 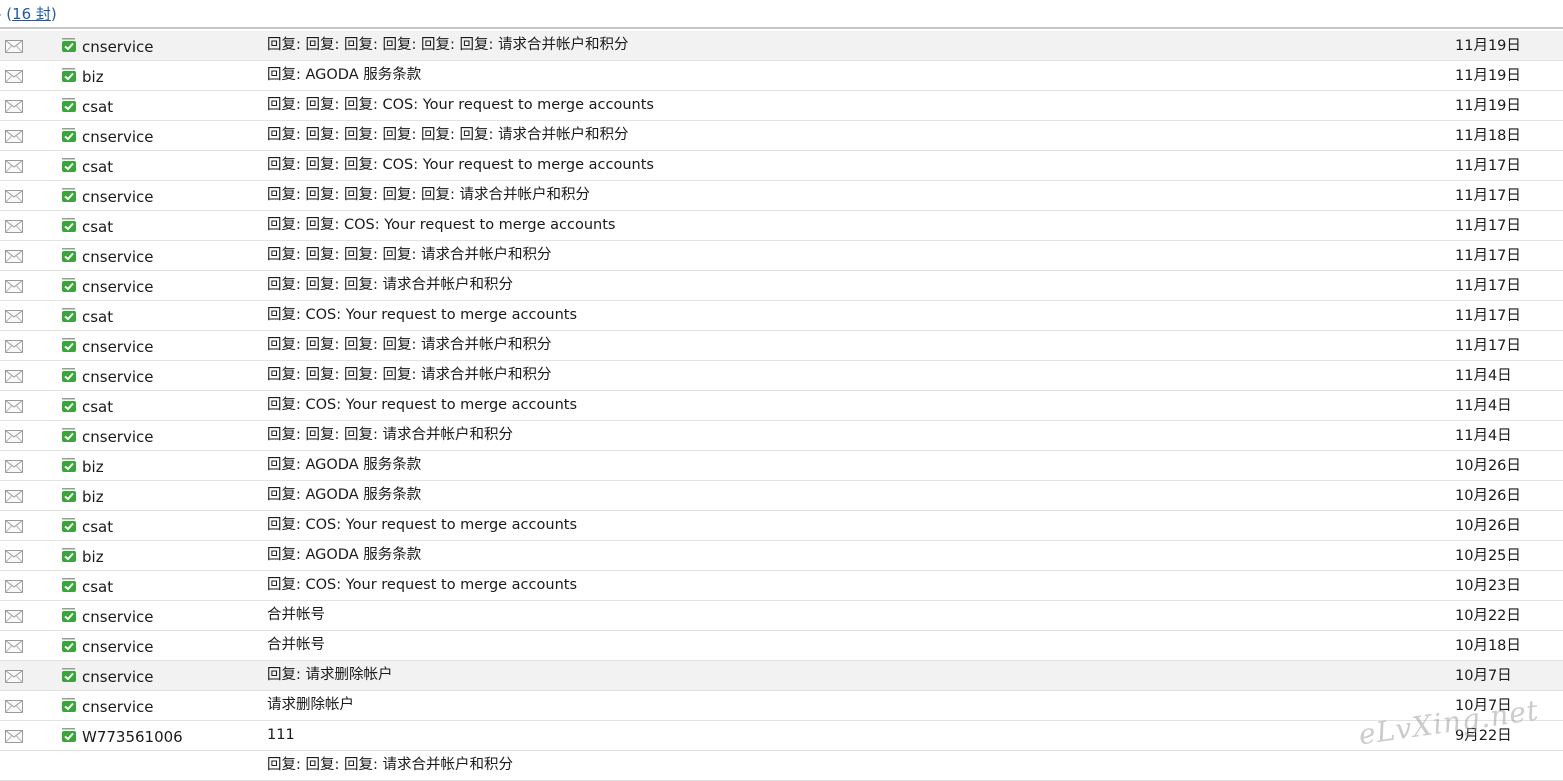 I want to click on message-row: W773561006 111 9月22日, so click(x=781, y=736).